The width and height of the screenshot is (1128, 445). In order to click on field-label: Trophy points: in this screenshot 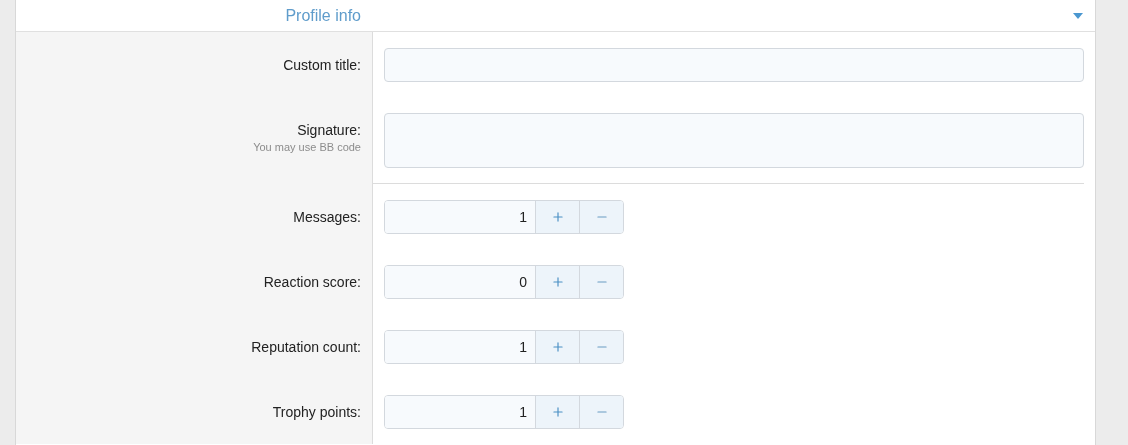, I will do `click(316, 412)`.